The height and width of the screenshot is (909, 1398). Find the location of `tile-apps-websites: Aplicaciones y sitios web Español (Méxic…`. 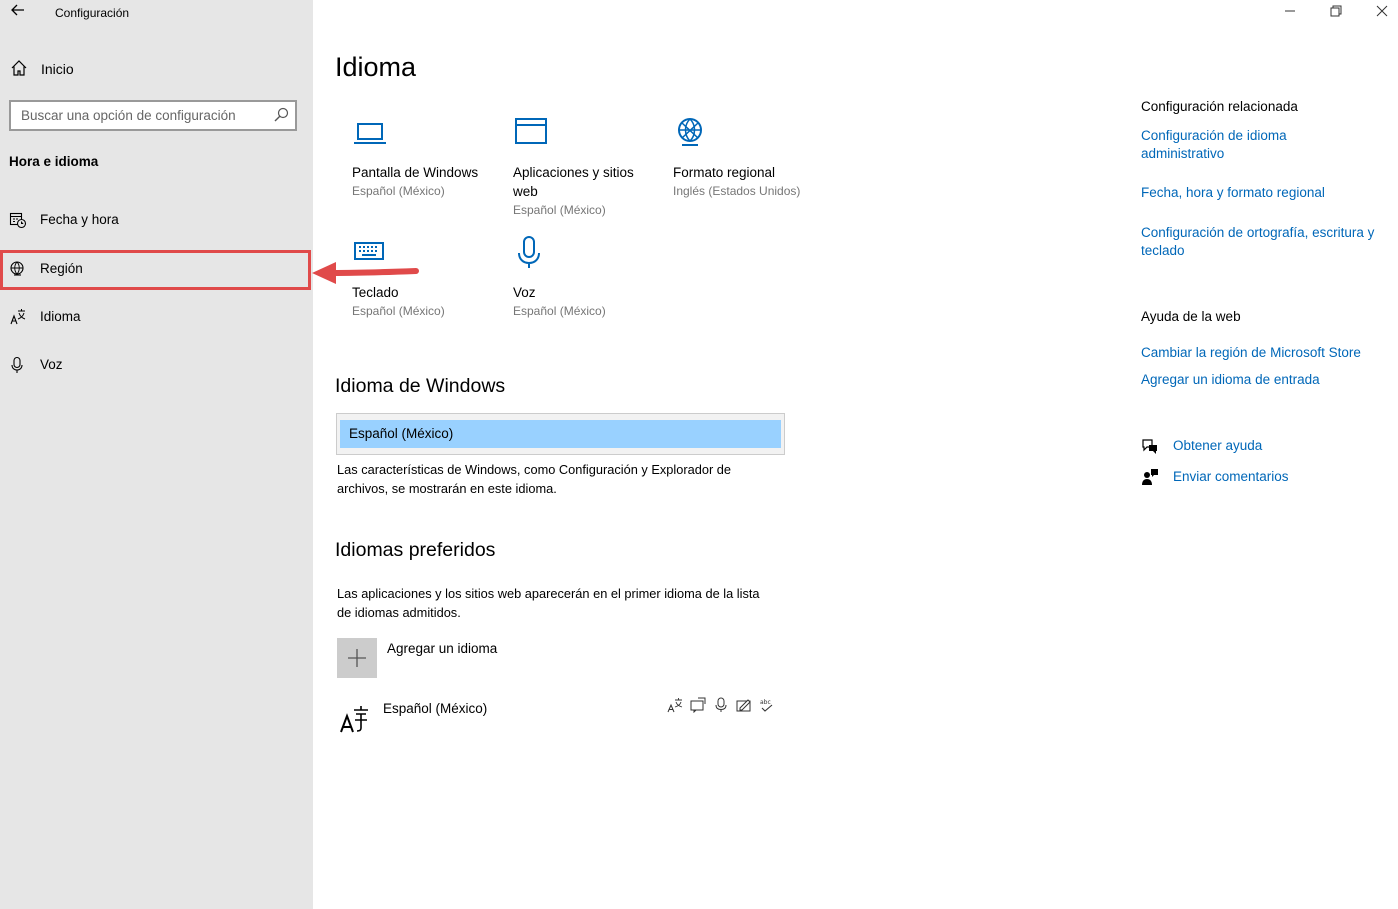

tile-apps-websites: Aplicaciones y sitios web Español (Méxic… is located at coordinates (583, 166).